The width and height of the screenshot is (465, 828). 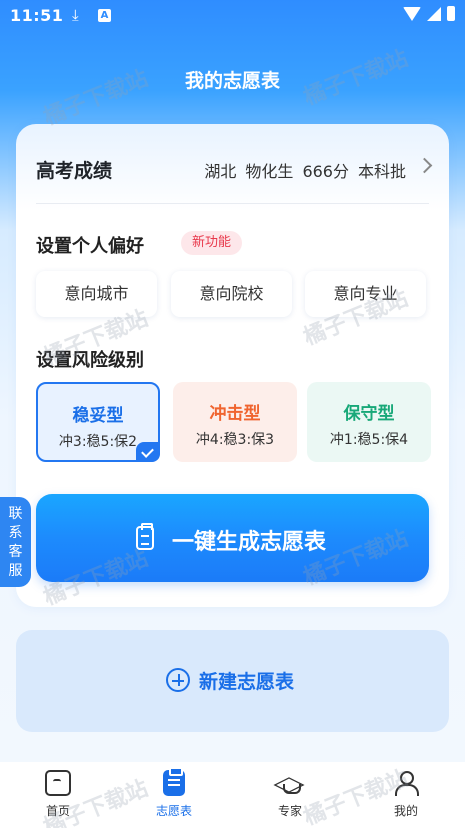 What do you see at coordinates (145, 536) in the screenshot?
I see `clipboard-icon` at bounding box center [145, 536].